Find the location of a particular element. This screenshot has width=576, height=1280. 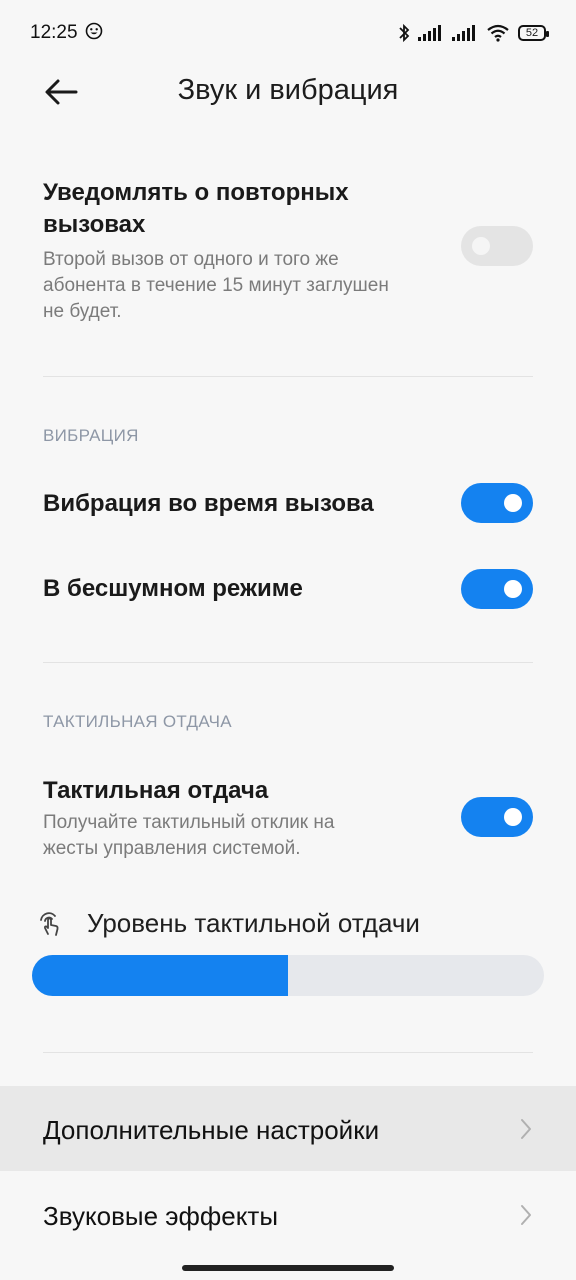

page-title: Звук и вибрация is located at coordinates (288, 90).